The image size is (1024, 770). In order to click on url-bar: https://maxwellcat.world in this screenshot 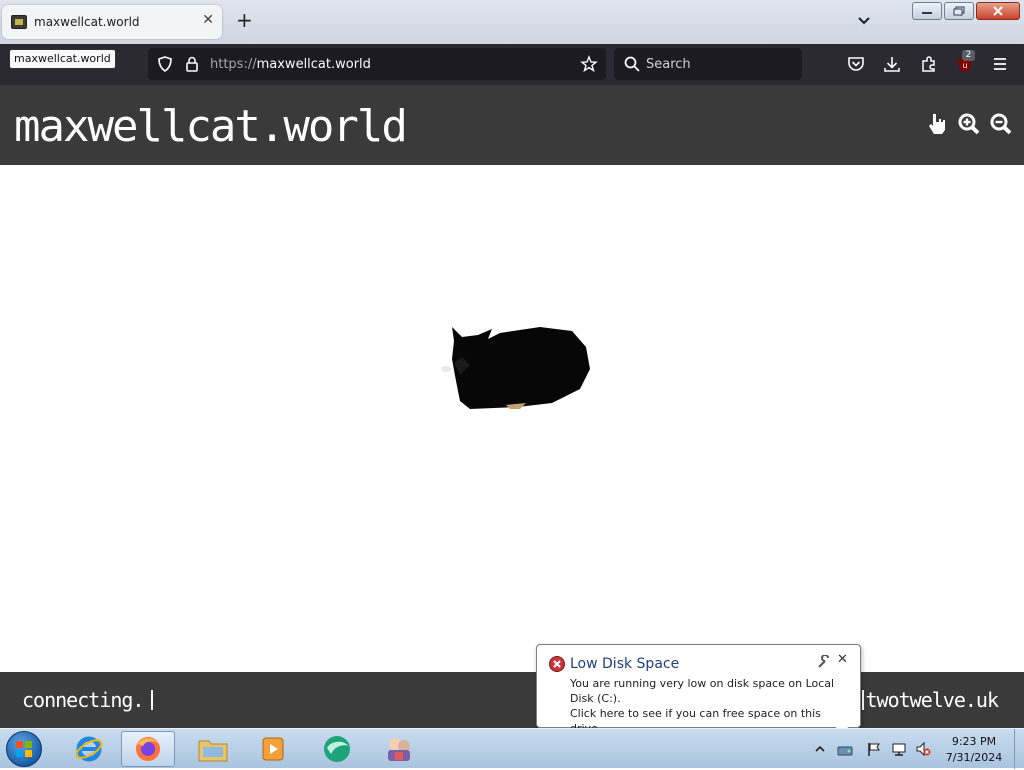, I will do `click(377, 64)`.